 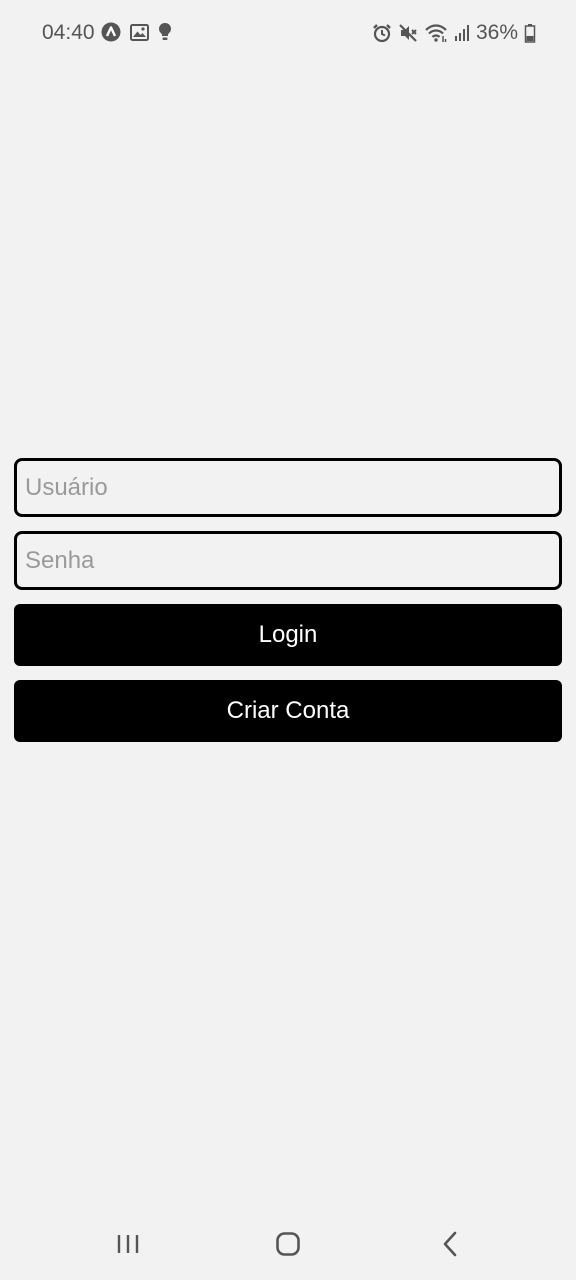 I want to click on create-account-button: Criar Conta, so click(x=288, y=711).